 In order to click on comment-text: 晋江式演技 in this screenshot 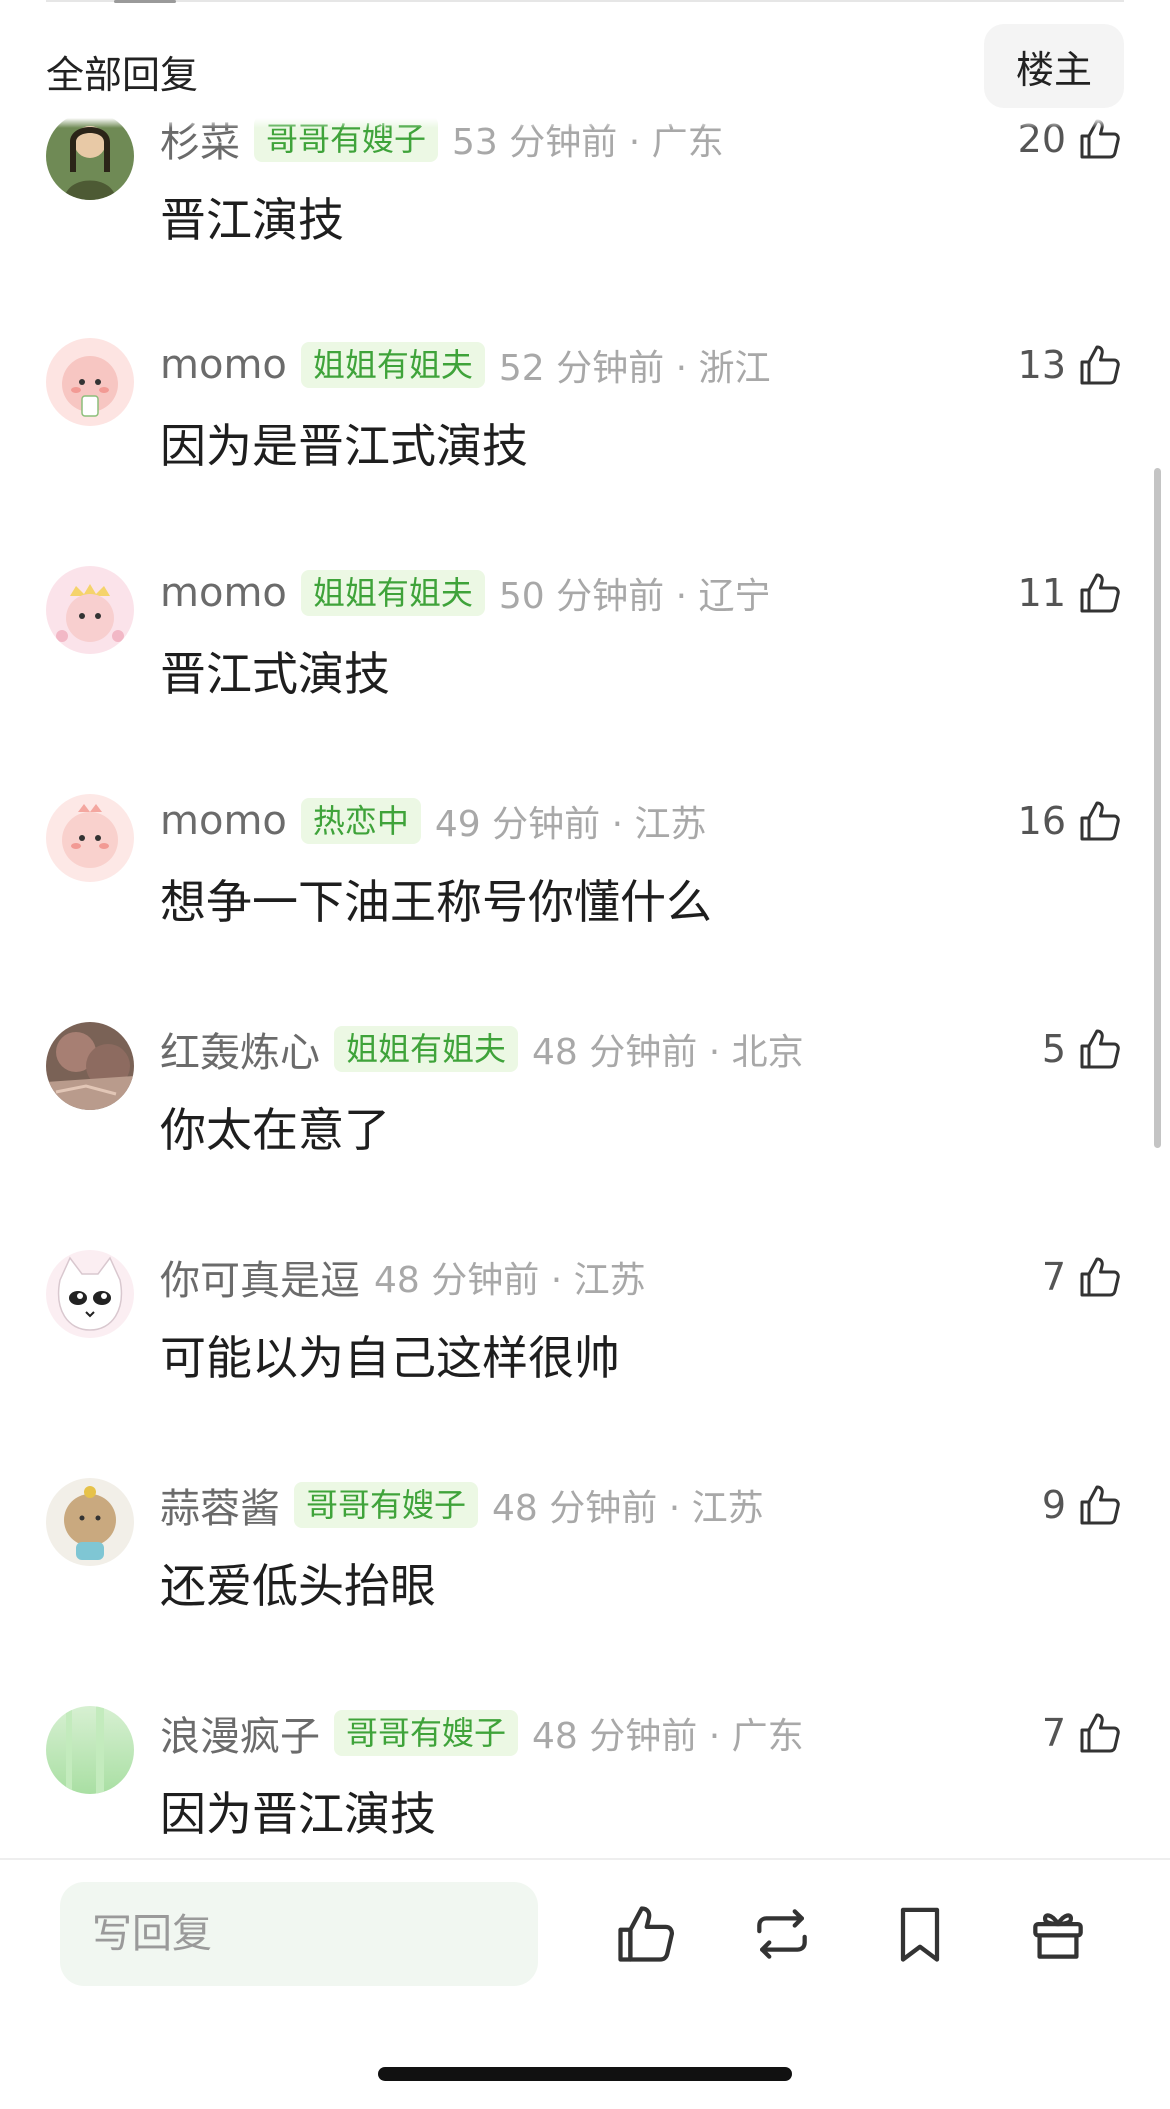, I will do `click(275, 674)`.